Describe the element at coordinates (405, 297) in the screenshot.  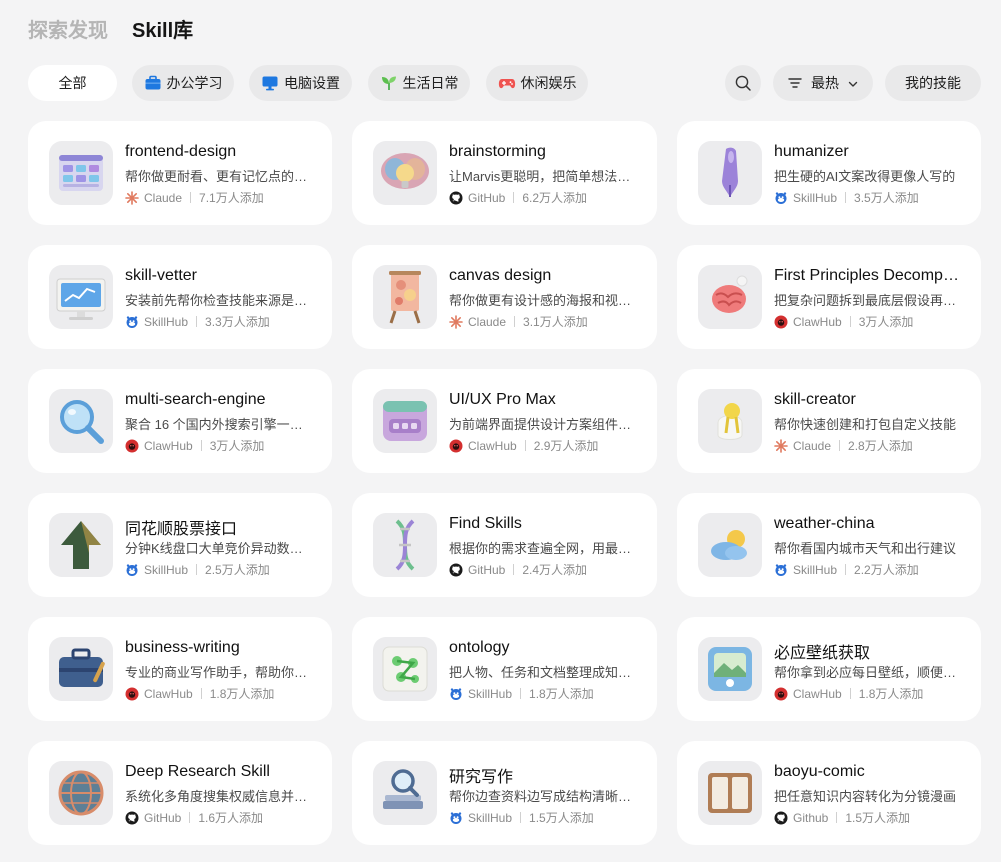
I see `easel-icon` at that location.